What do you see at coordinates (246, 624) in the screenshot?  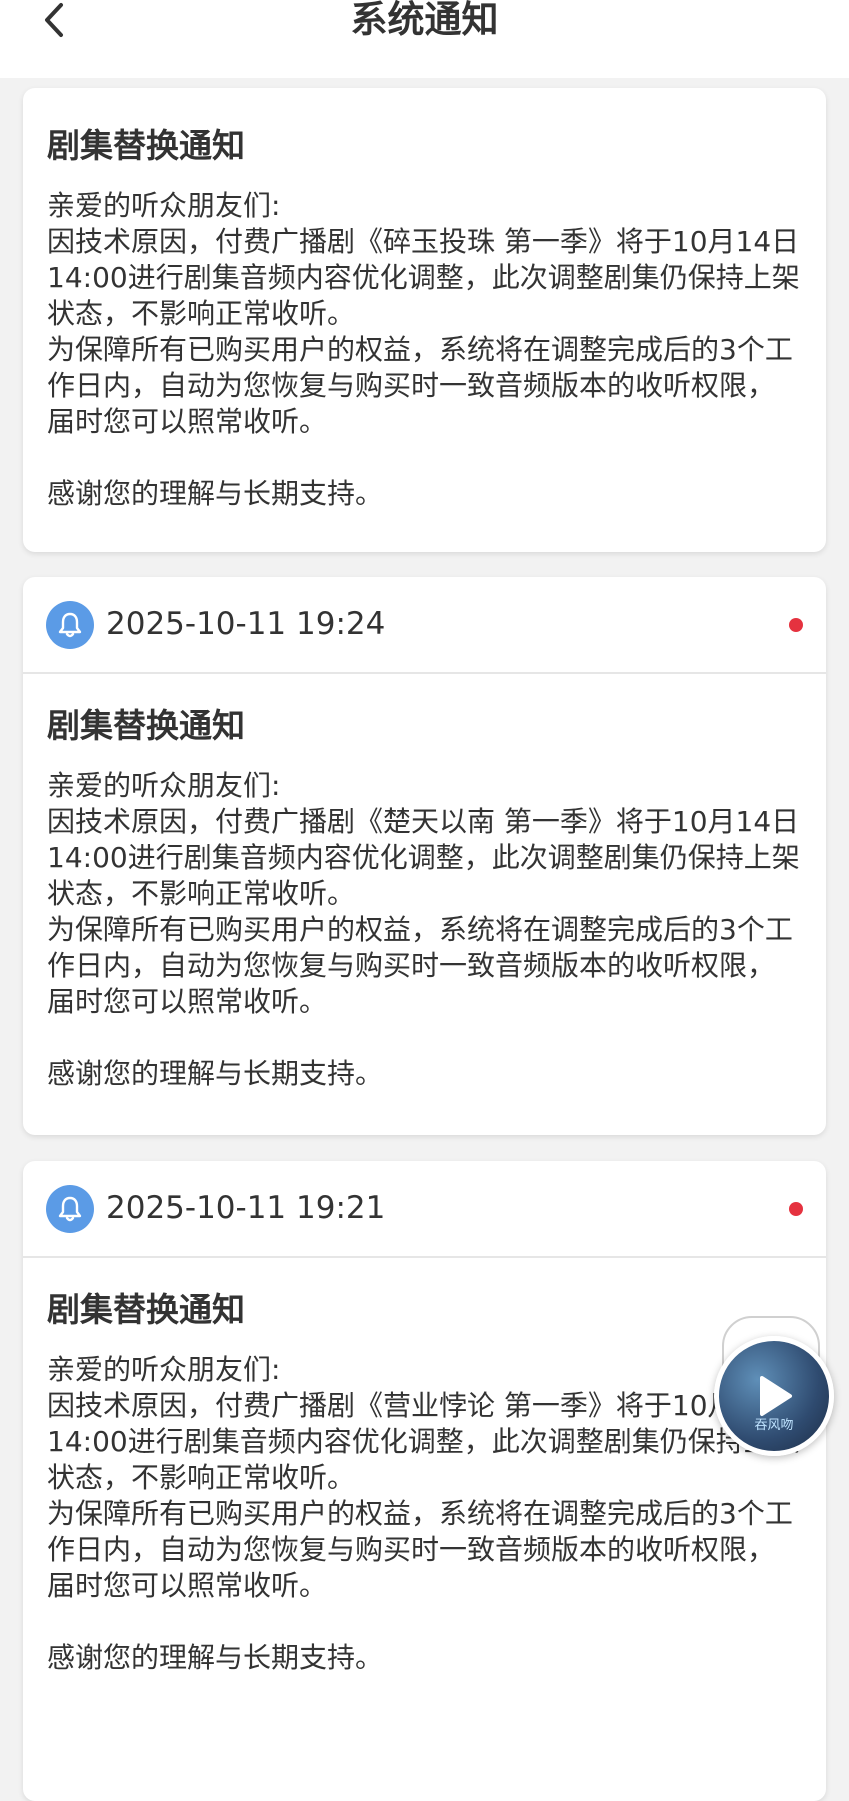 I see `notification-time: 2025-10-11 19:24` at bounding box center [246, 624].